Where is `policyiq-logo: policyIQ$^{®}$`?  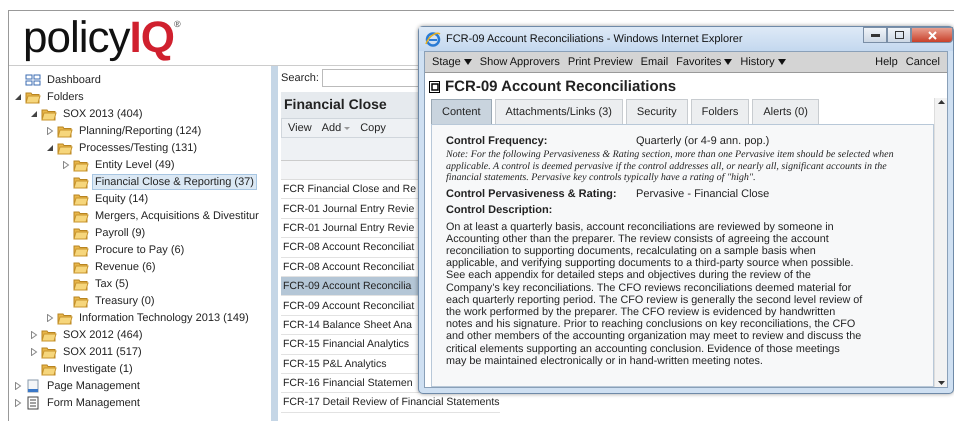
policyiq-logo: policyIQ$^{®}$ is located at coordinates (101, 38).